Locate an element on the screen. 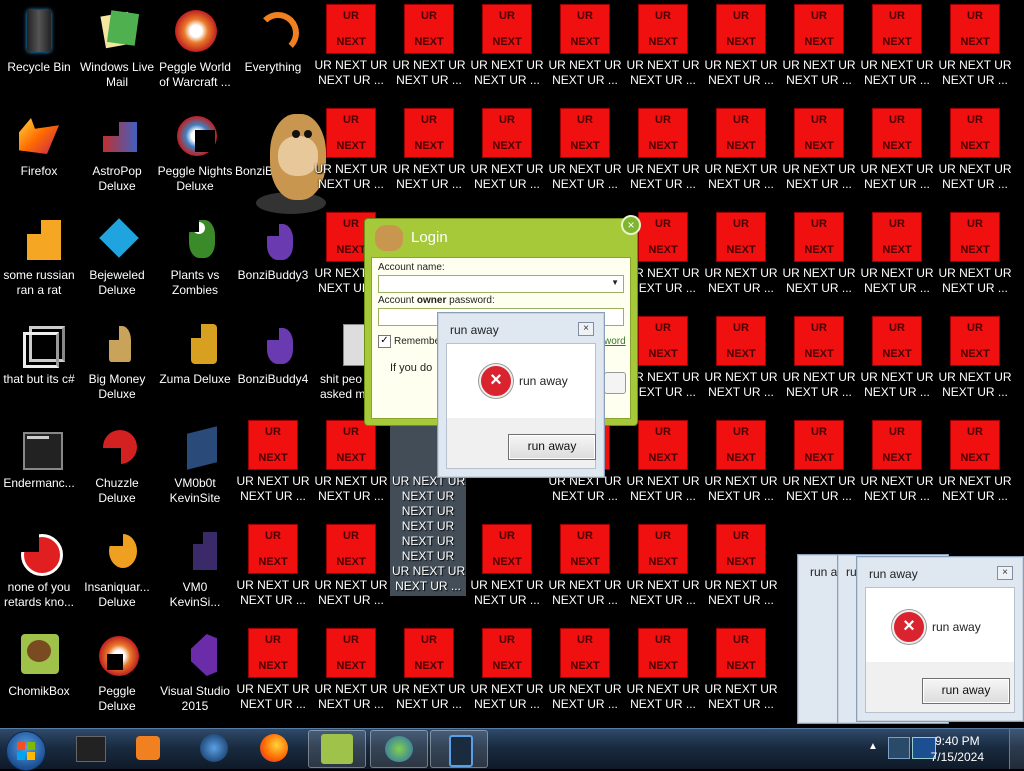 The width and height of the screenshot is (1024, 771). show-hidden-icons-icon: ▲ is located at coordinates (873, 746).